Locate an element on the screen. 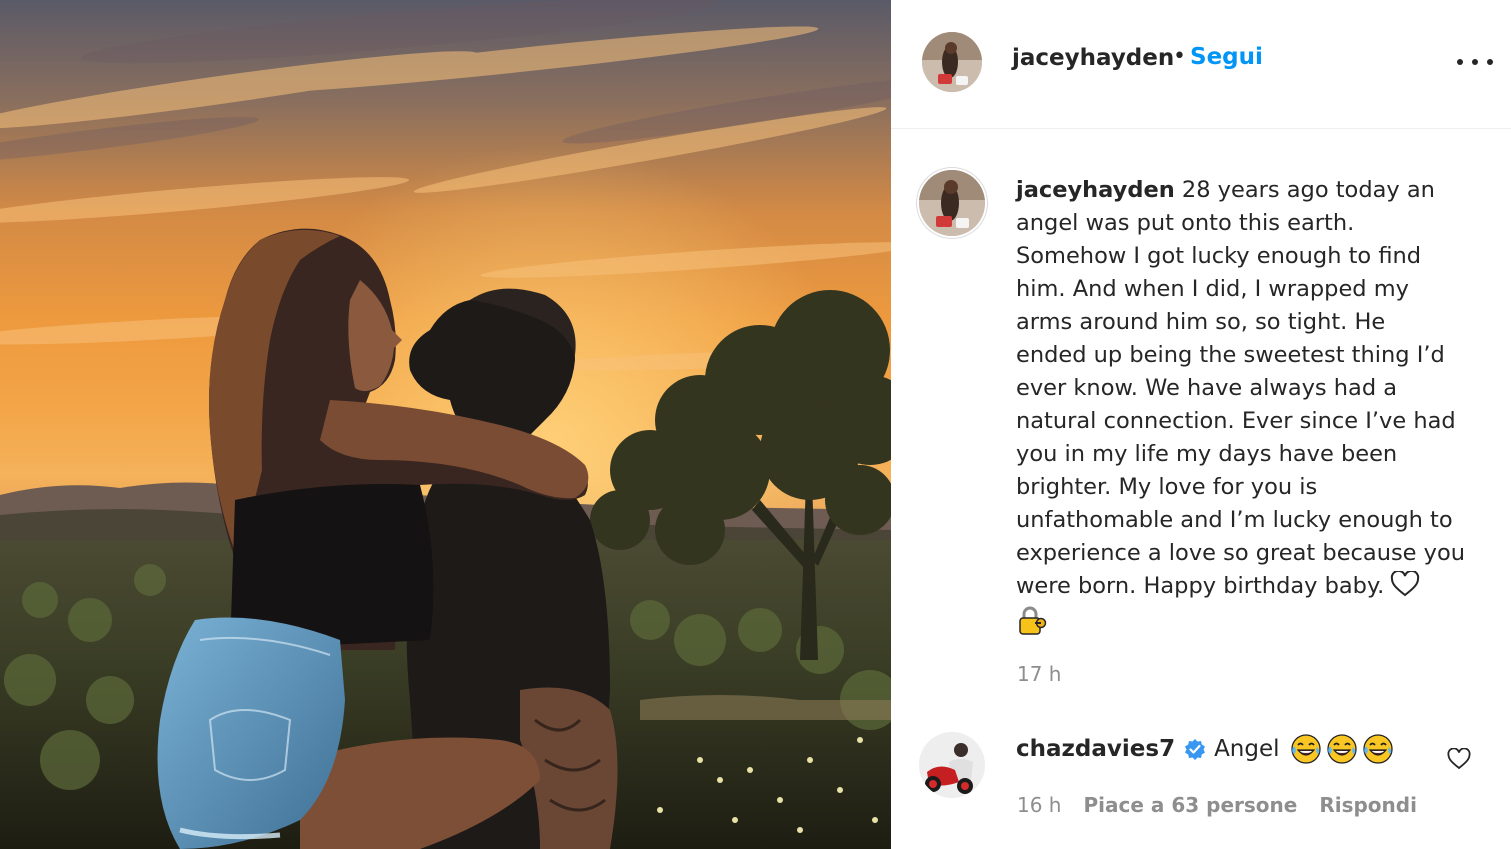  caption-line: arms around him so, so tight. He is located at coordinates (1201, 322).